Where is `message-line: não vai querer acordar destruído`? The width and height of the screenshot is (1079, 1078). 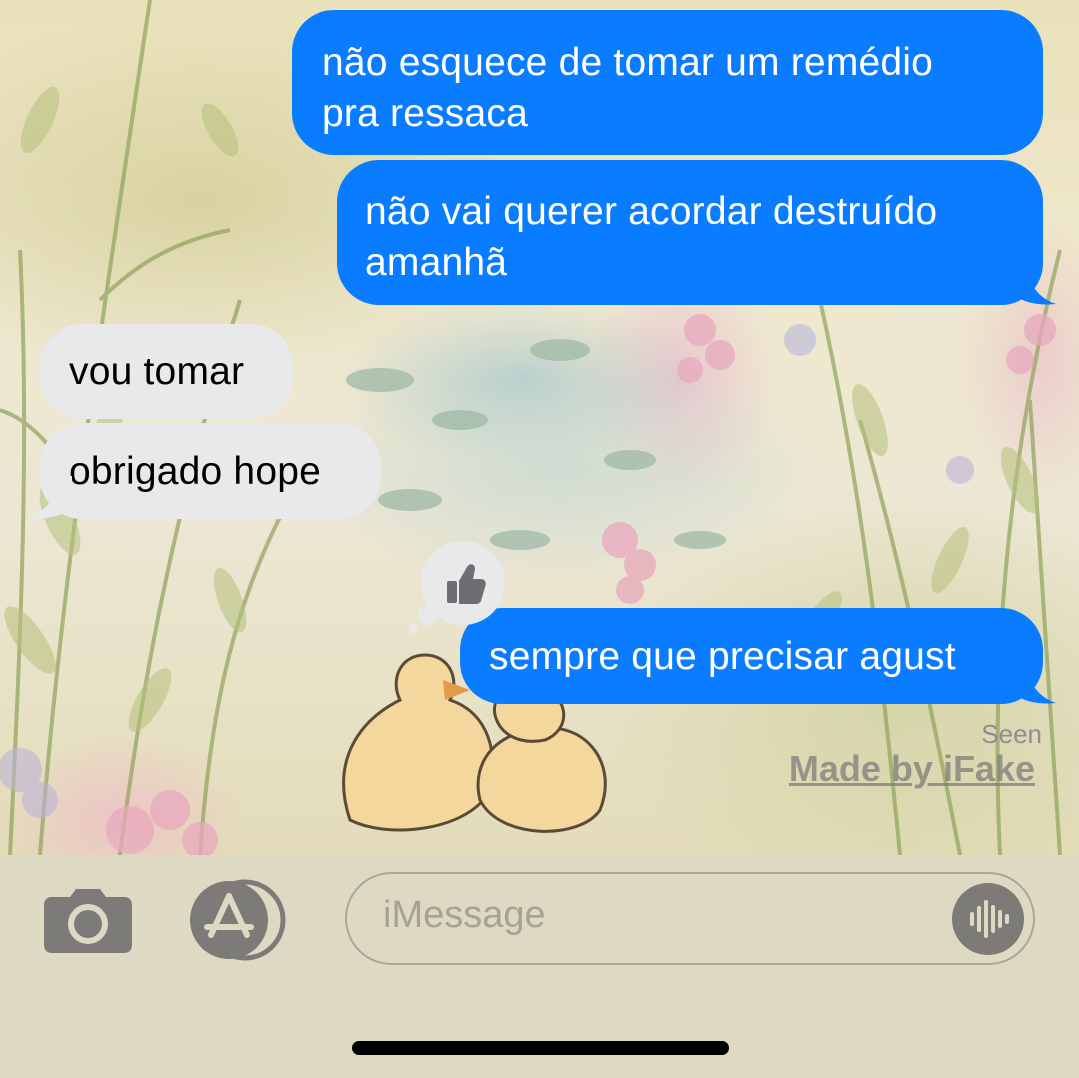
message-line: não vai querer acordar destruído is located at coordinates (651, 211).